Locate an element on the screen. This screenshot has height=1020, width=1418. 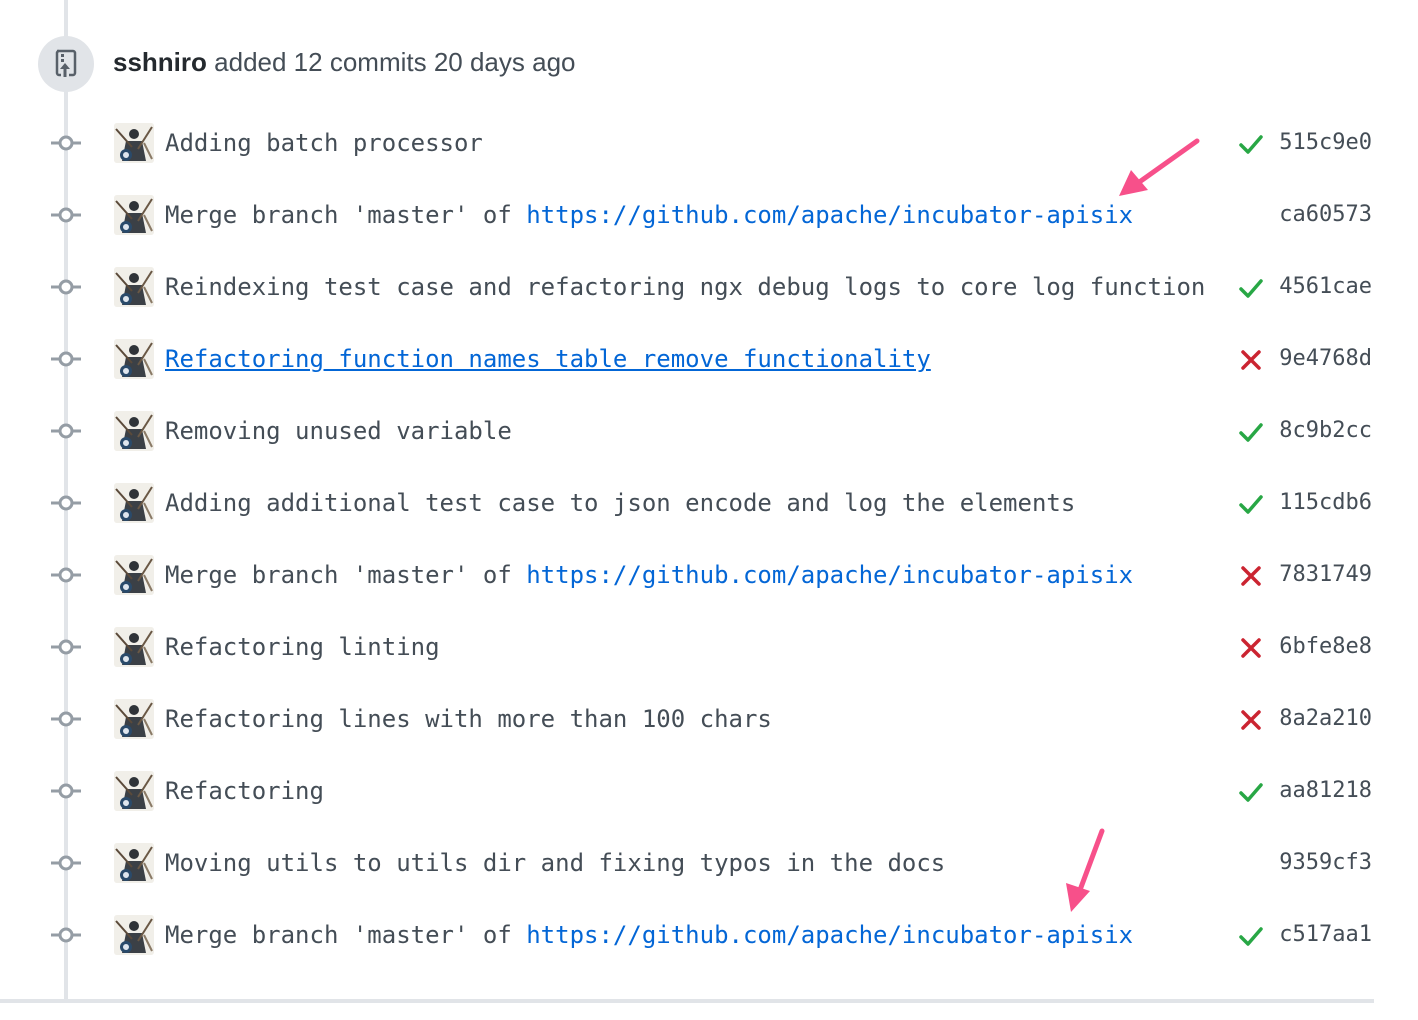
commit-sha-link: 9359cf3 is located at coordinates (1325, 863).